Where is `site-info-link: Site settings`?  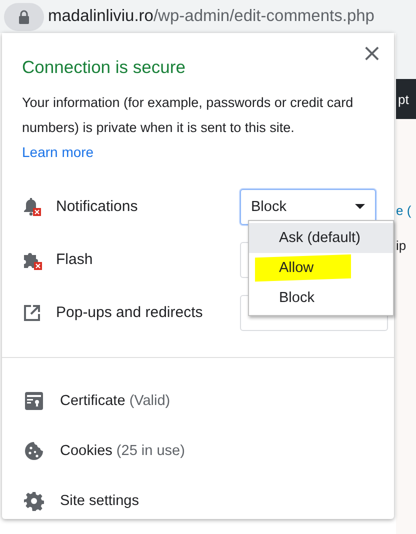
site-info-link: Site settings is located at coordinates (198, 501).